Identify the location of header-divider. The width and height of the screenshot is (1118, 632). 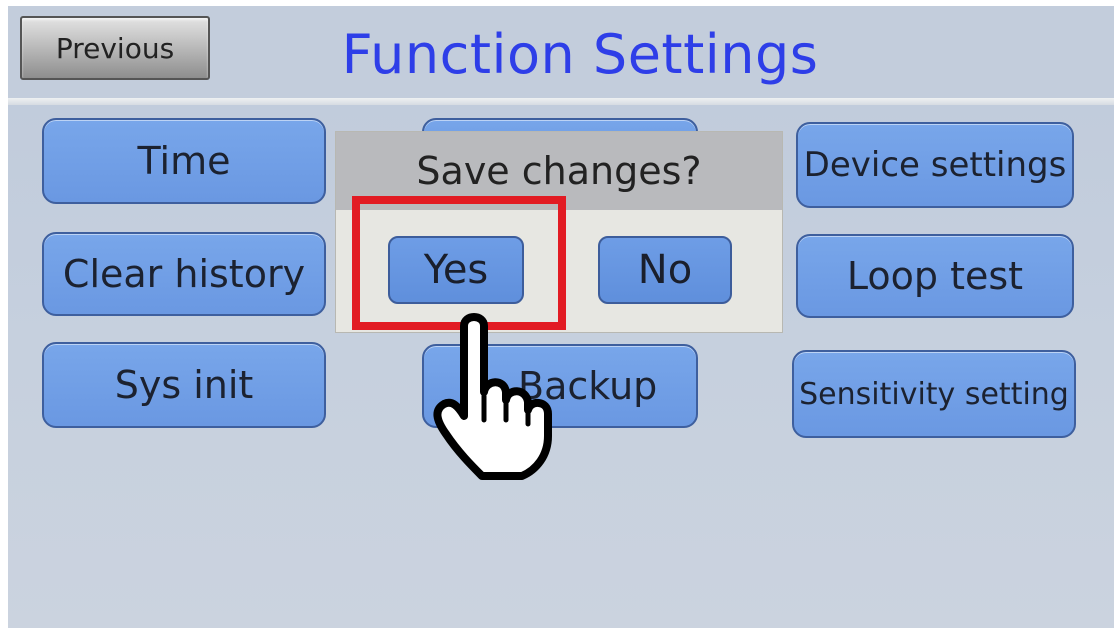
(561, 101).